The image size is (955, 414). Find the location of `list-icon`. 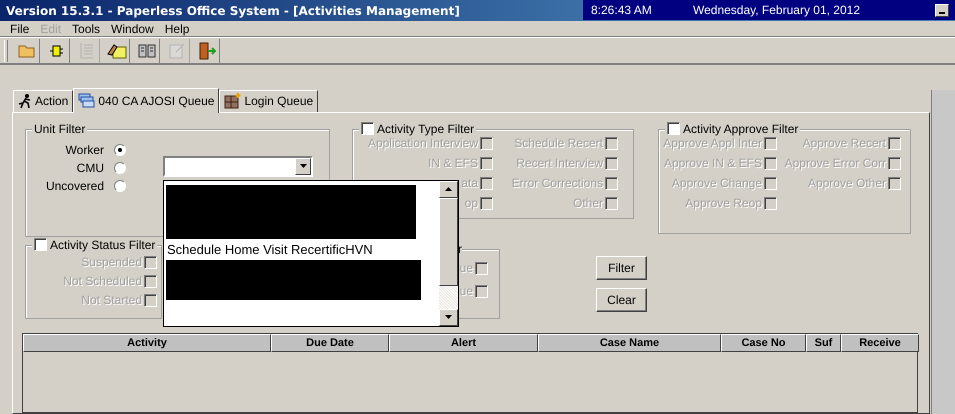

list-icon is located at coordinates (86, 51).